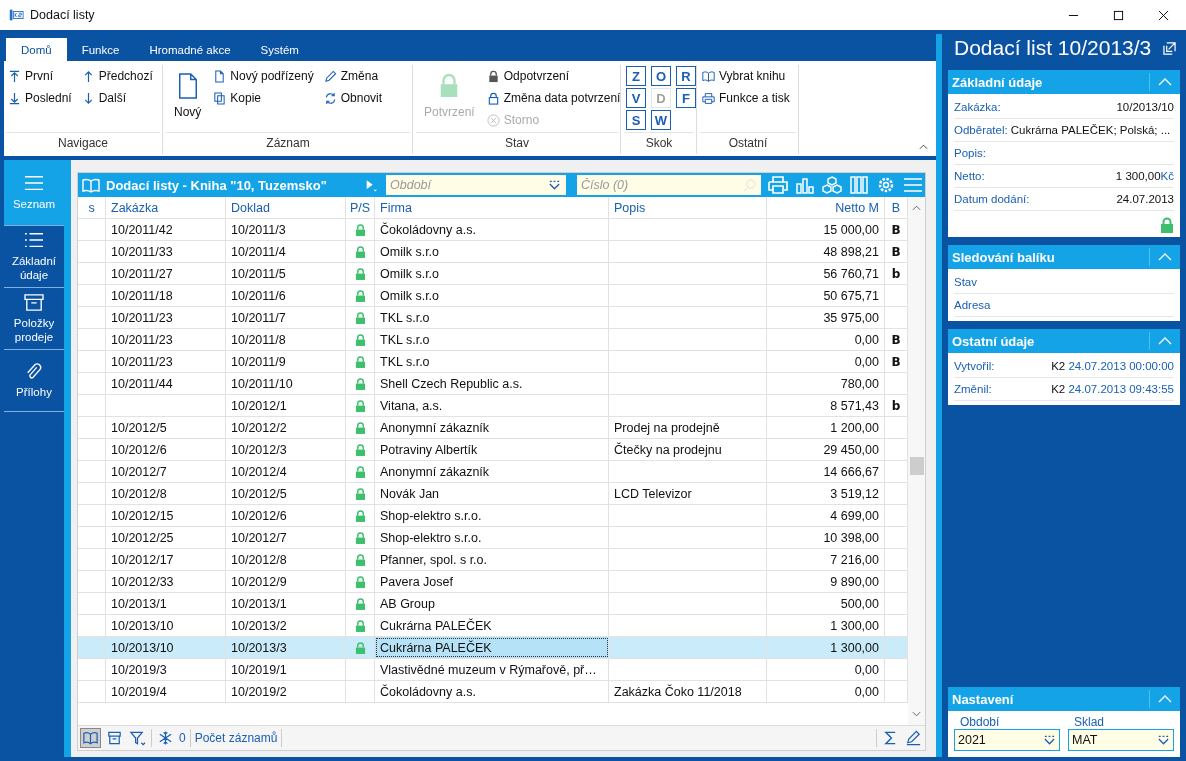  What do you see at coordinates (493, 604) in the screenshot?
I see `table-row: 10/2013/1 10/2013/1 AB Group 500,00` at bounding box center [493, 604].